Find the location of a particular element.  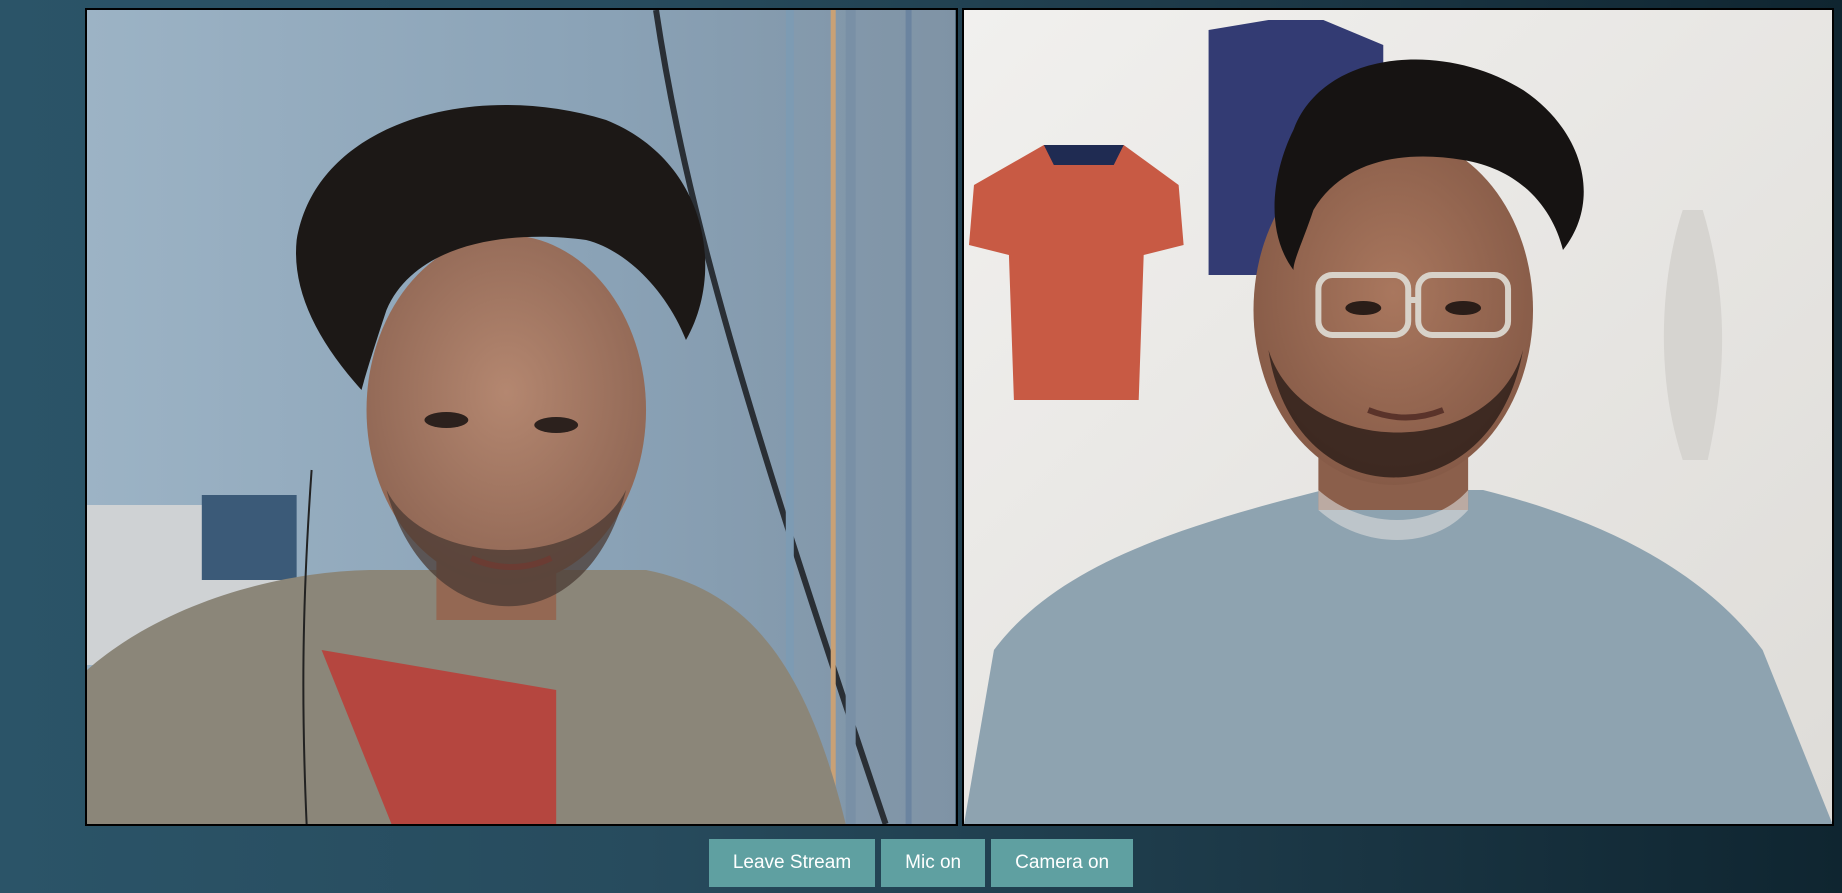

leave-stream-button: Leave Stream is located at coordinates (792, 863).